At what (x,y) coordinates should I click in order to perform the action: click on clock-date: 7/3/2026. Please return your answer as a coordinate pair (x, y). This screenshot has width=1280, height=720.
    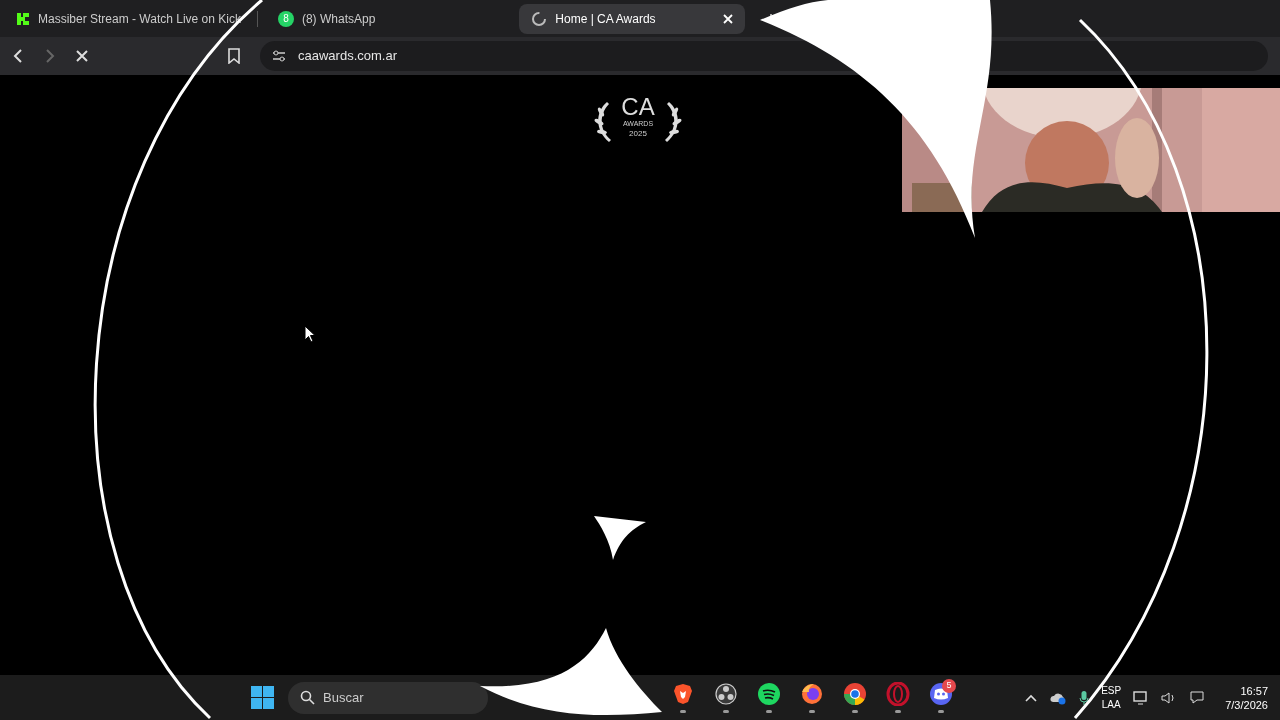
    Looking at the image, I should click on (1246, 704).